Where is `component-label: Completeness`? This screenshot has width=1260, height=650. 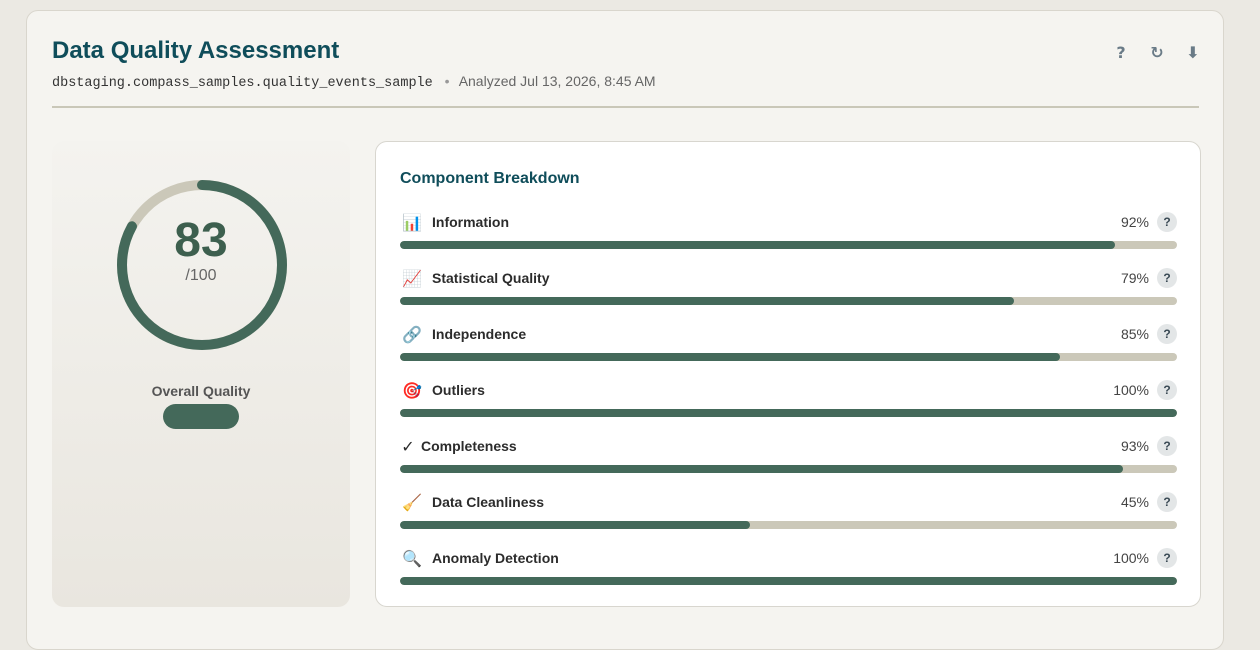
component-label: Completeness is located at coordinates (469, 446).